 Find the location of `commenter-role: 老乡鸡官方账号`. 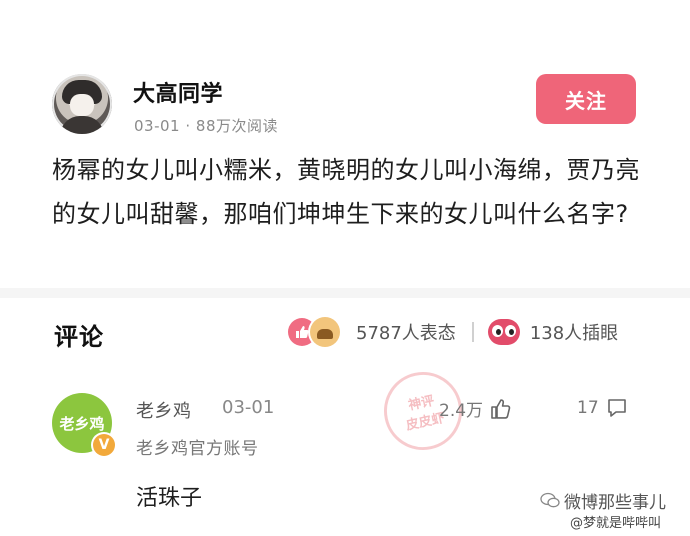

commenter-role: 老乡鸡官方账号 is located at coordinates (197, 449).